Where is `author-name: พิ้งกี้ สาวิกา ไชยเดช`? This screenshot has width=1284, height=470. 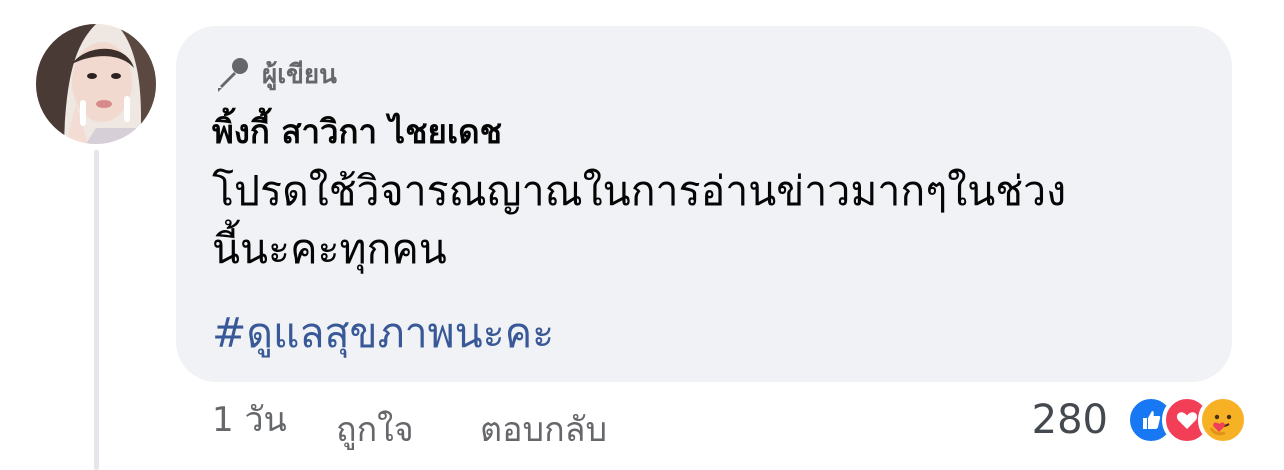 author-name: พิ้งกี้ สาวิกา ไชยเดช is located at coordinates (357, 132).